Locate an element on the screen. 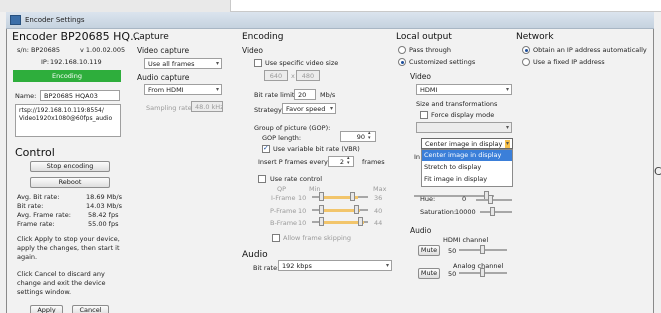  analog-volume-thumb is located at coordinates (482, 272).